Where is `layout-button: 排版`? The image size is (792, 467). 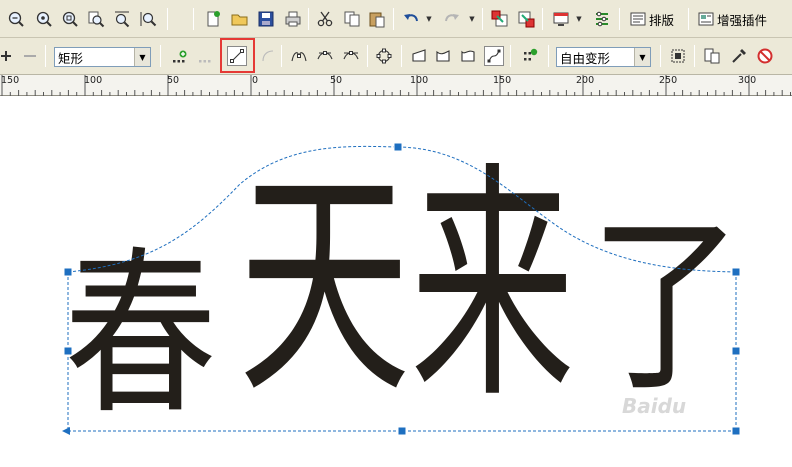
layout-button: 排版 is located at coordinates (652, 19).